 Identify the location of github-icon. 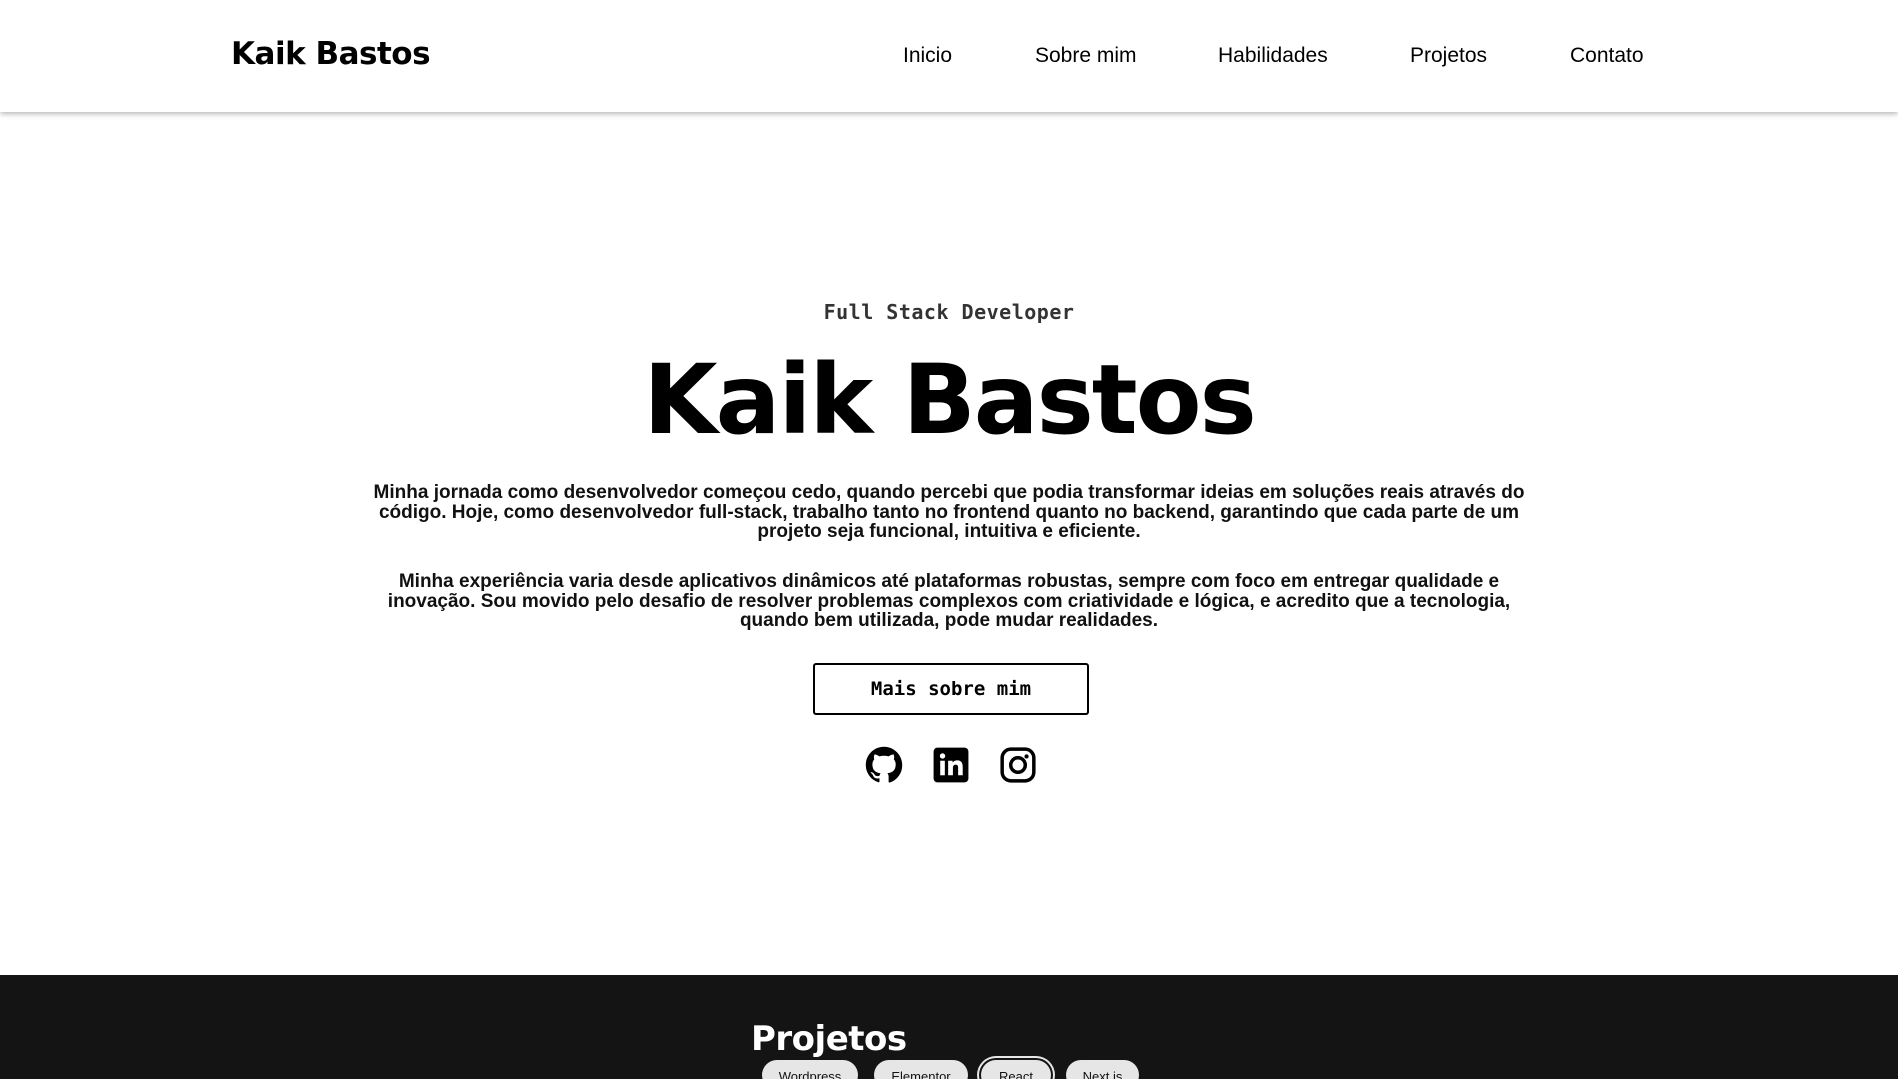
(884, 765).